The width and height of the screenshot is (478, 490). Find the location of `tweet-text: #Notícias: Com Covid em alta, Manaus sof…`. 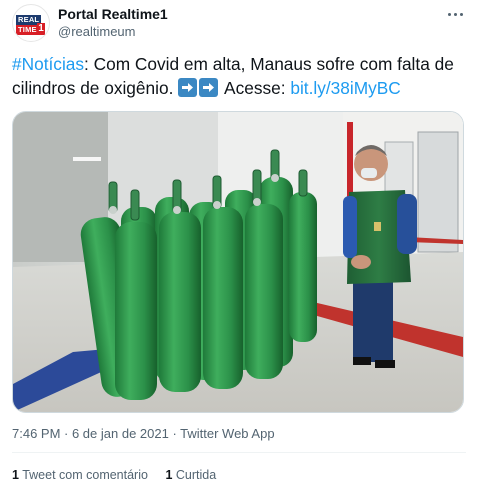

tweet-text: #Notícias: Com Covid em alta, Manaus sof… is located at coordinates (242, 76).